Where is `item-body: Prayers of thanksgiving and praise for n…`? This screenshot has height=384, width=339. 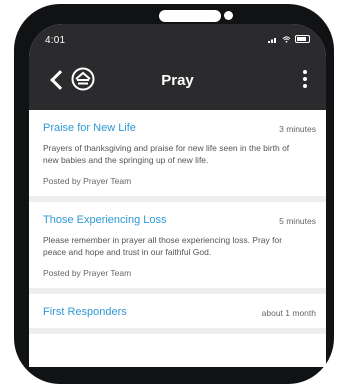
item-body: Prayers of thanksgiving and praise for n… is located at coordinates (166, 154).